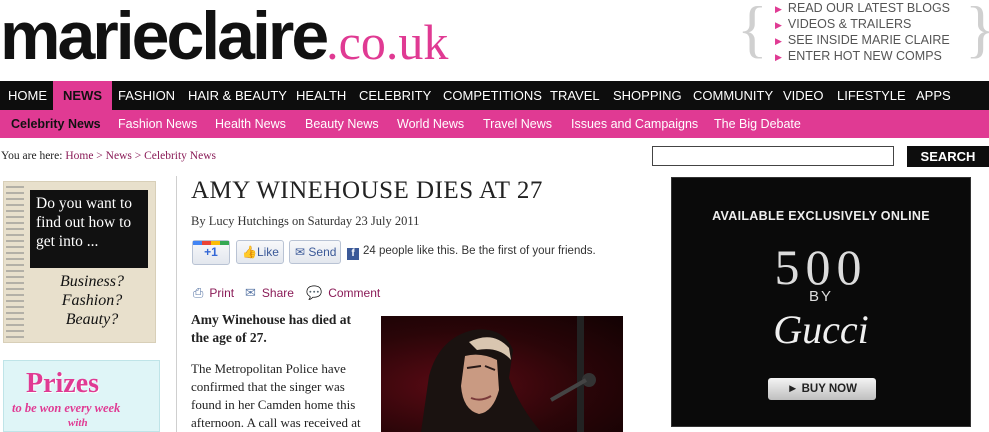  Describe the element at coordinates (354, 293) in the screenshot. I see `comment-label: Comment` at that location.